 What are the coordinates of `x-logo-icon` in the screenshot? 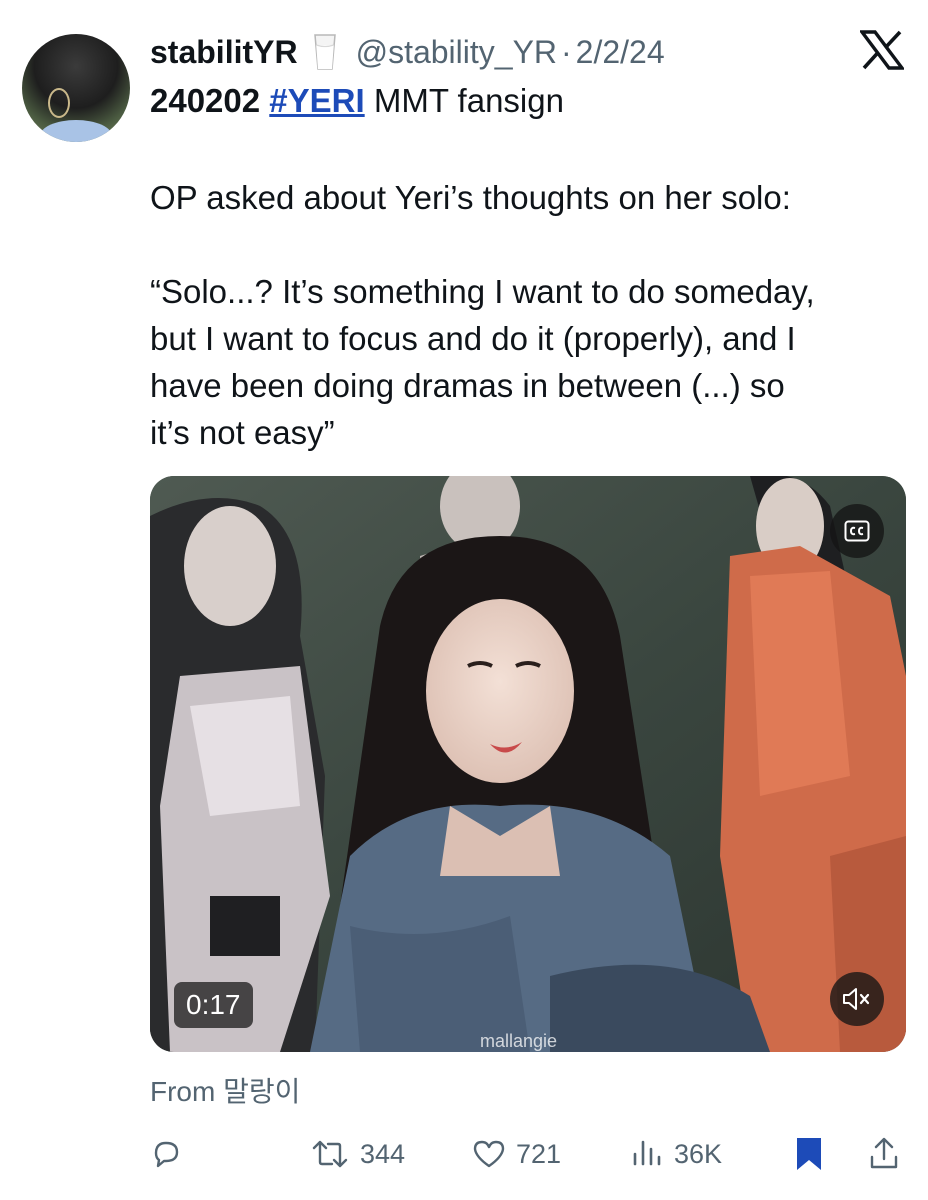 It's located at (882, 50).